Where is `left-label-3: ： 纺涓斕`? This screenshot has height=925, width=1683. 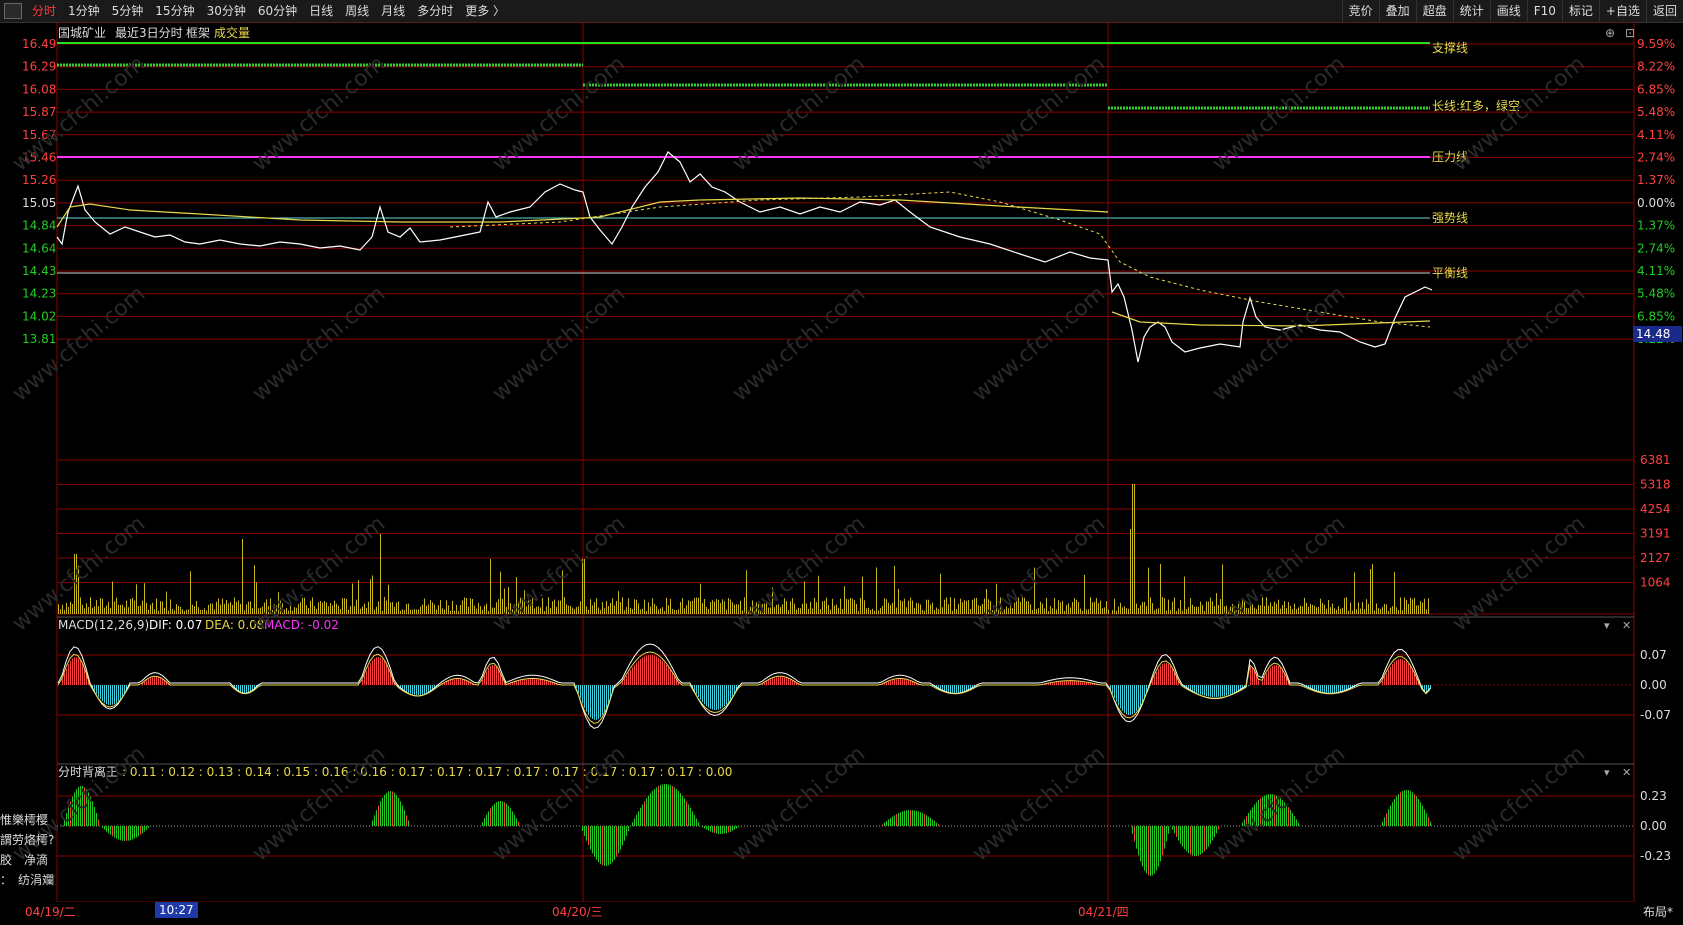
left-label-3: ： 纺涓斕 is located at coordinates (27, 880).